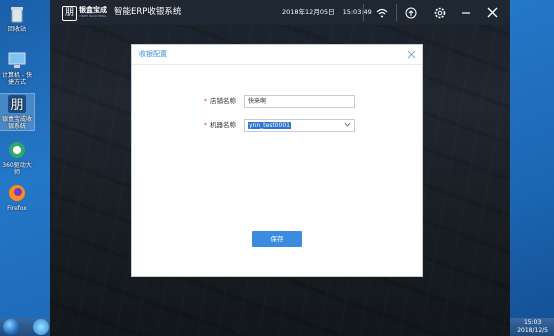 The image size is (554, 336). I want to click on brand-subtitle: YINHE BAOCHENG, so click(93, 16).